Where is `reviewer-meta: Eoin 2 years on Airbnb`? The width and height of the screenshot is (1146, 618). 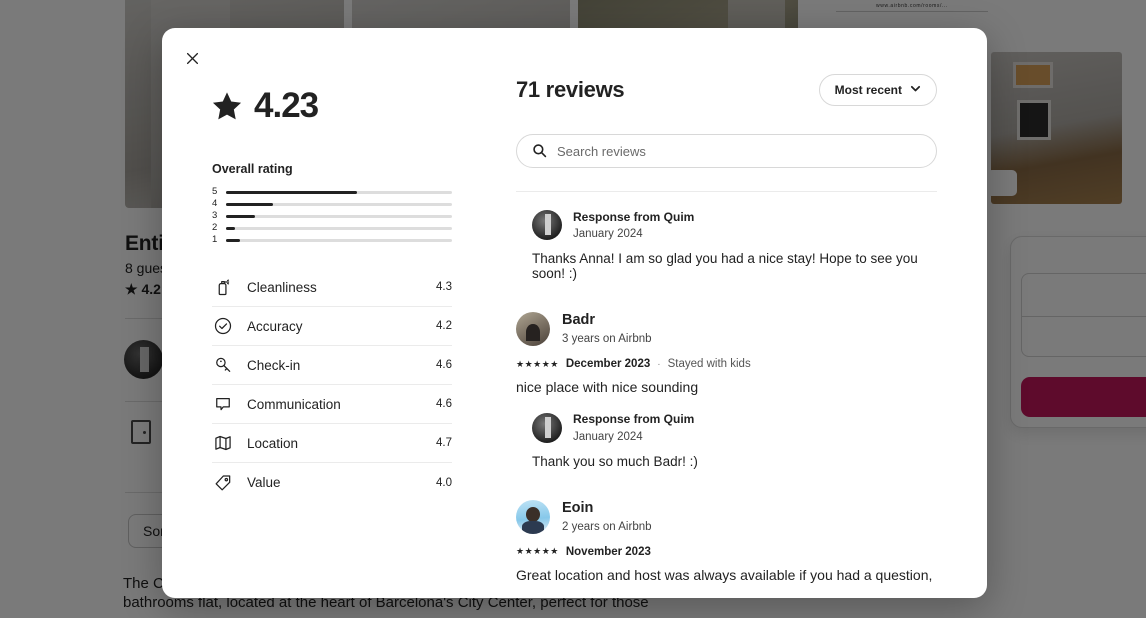 reviewer-meta: Eoin 2 years on Airbnb is located at coordinates (607, 517).